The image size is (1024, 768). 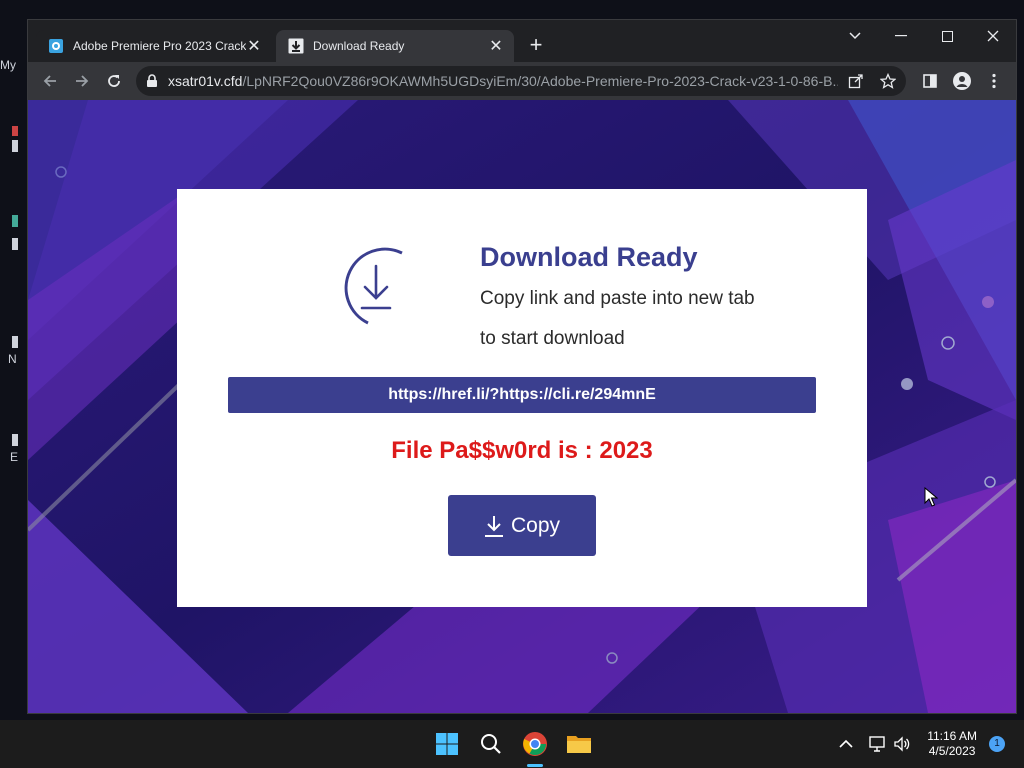 I want to click on download-link-field: https://href.li/?https://cli.re/294mnE, so click(x=522, y=395).